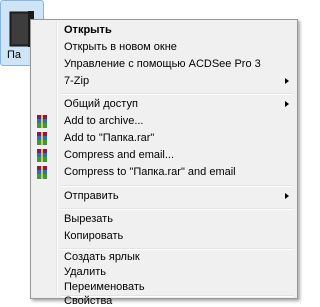  I want to click on menu-item-label: Управление с помощью ACDSee Pro 3, so click(162, 64).